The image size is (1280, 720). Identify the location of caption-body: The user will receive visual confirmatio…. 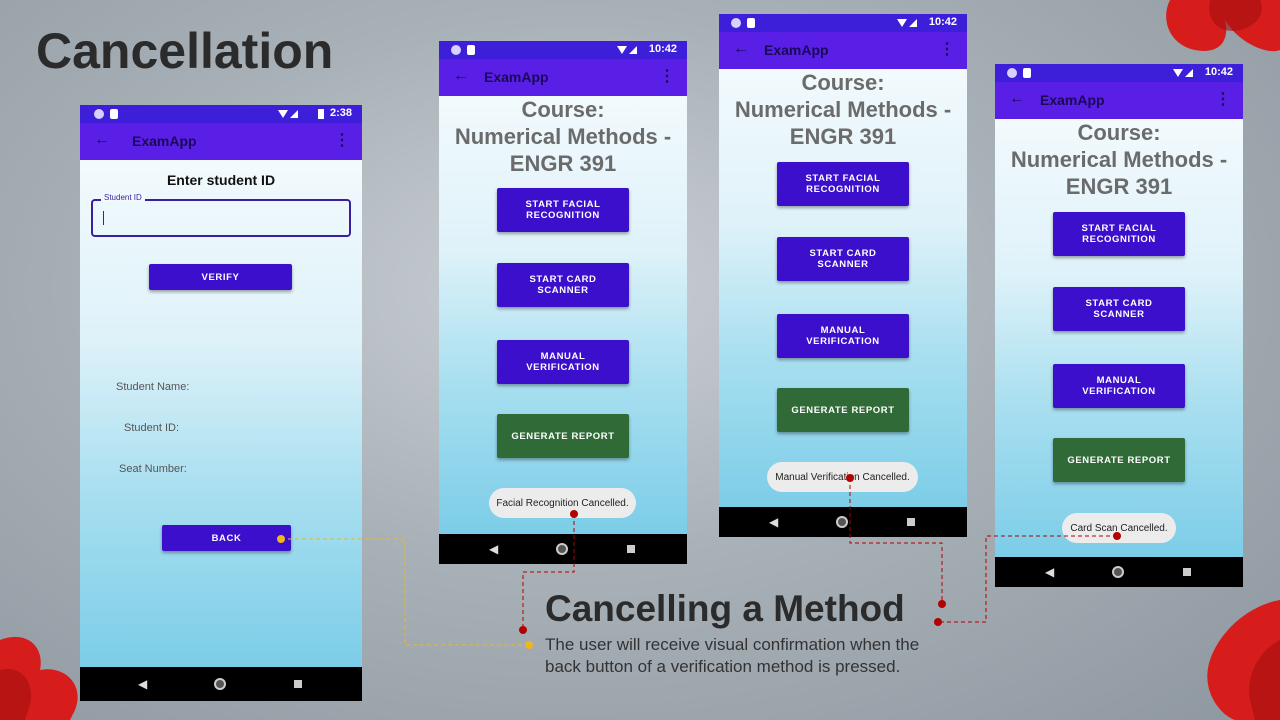
(732, 655).